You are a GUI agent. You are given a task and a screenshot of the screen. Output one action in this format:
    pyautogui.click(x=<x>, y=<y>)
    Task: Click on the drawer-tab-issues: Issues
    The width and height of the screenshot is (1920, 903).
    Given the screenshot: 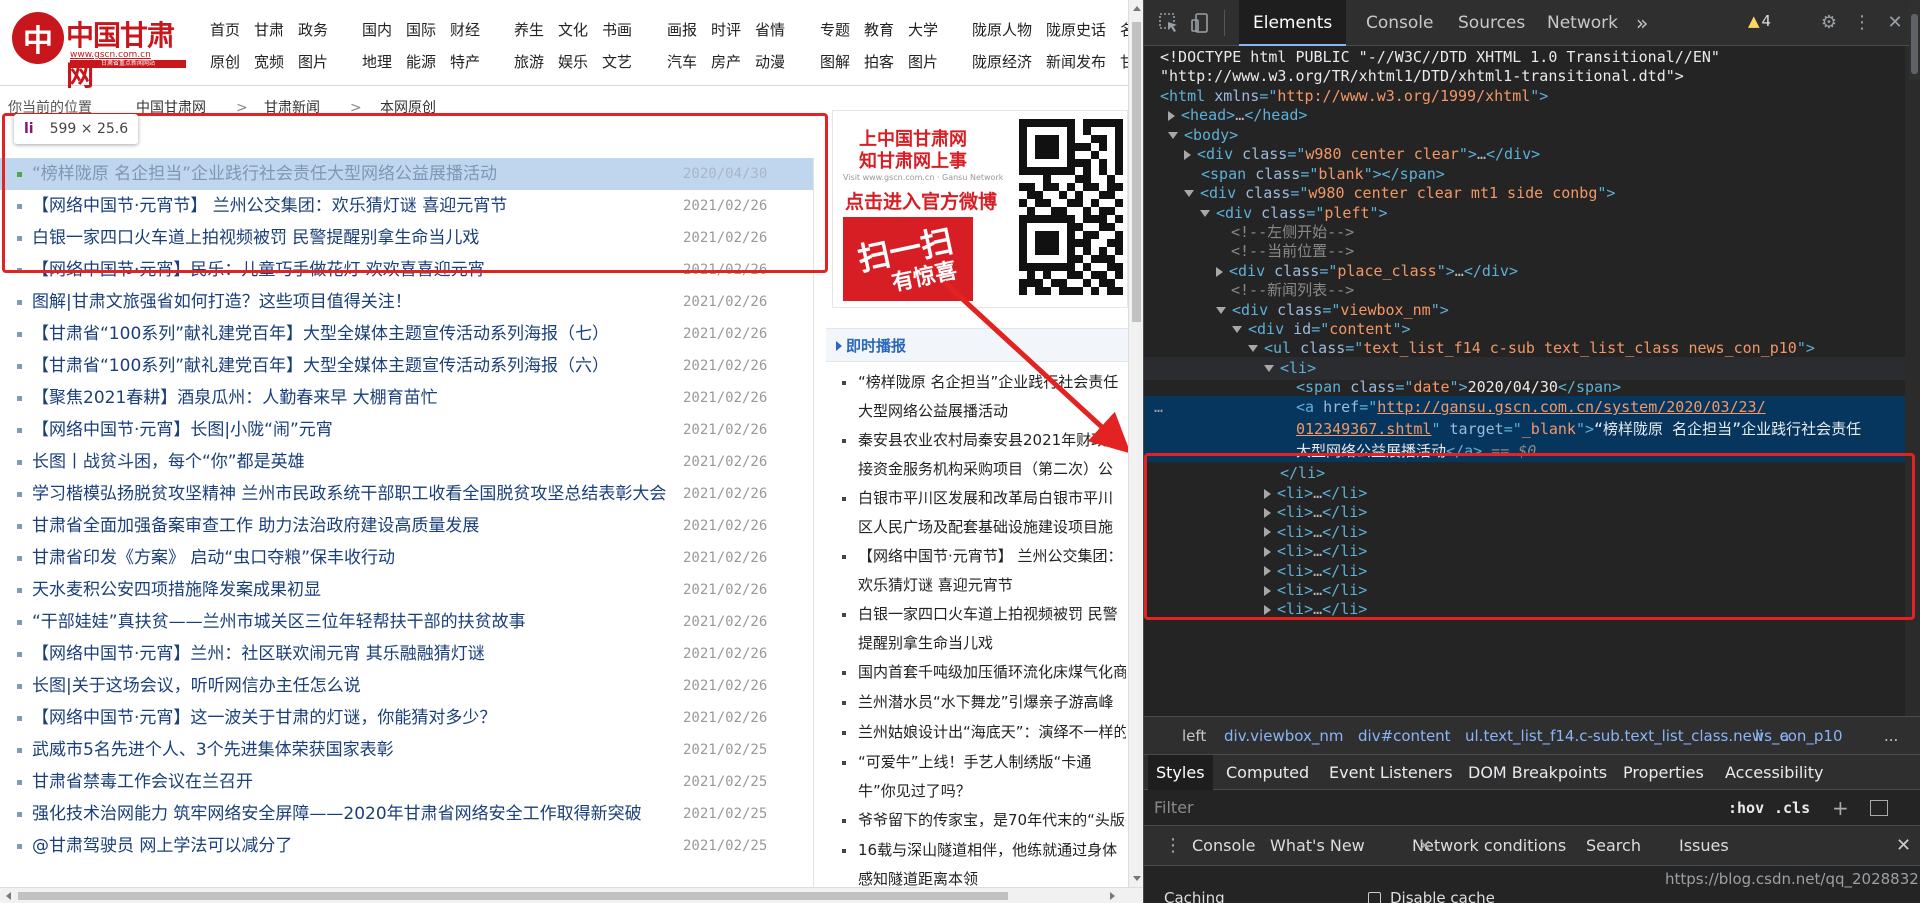 What is the action you would take?
    pyautogui.click(x=1704, y=846)
    